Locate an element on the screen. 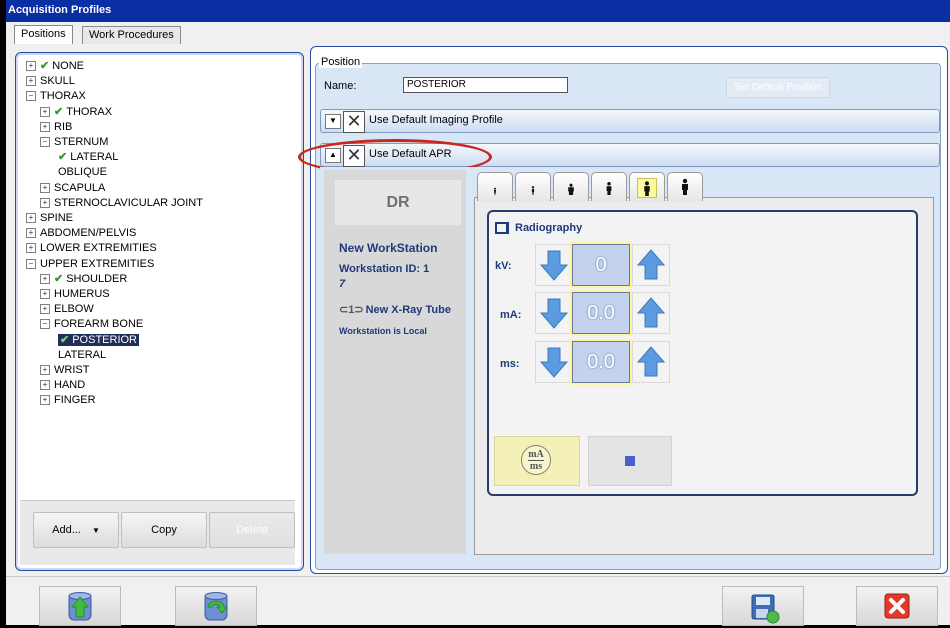 This screenshot has width=950, height=628. tree-node: ✔ POSTERIOR is located at coordinates (97, 340).